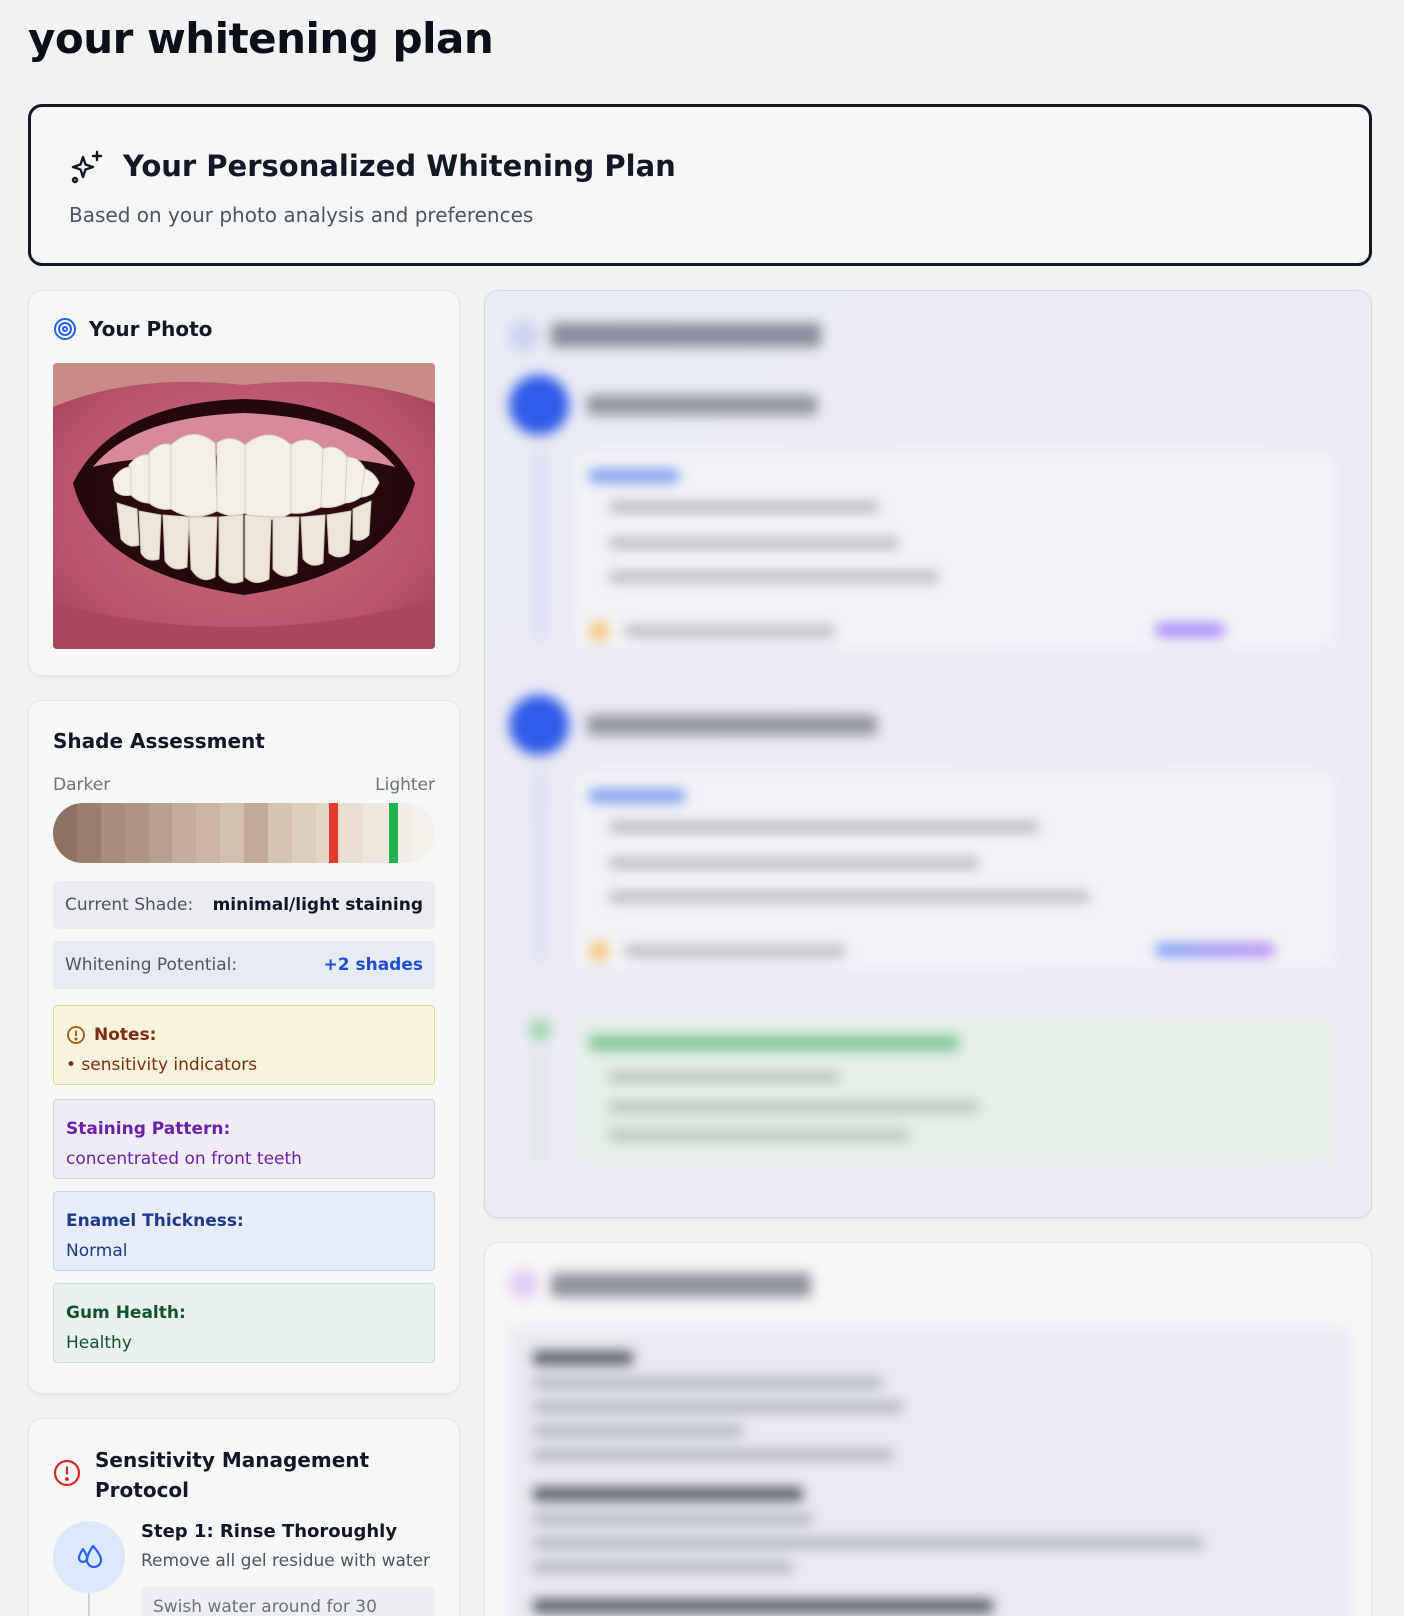  Describe the element at coordinates (261, 38) in the screenshot. I see `page-title: your whitening plan` at that location.